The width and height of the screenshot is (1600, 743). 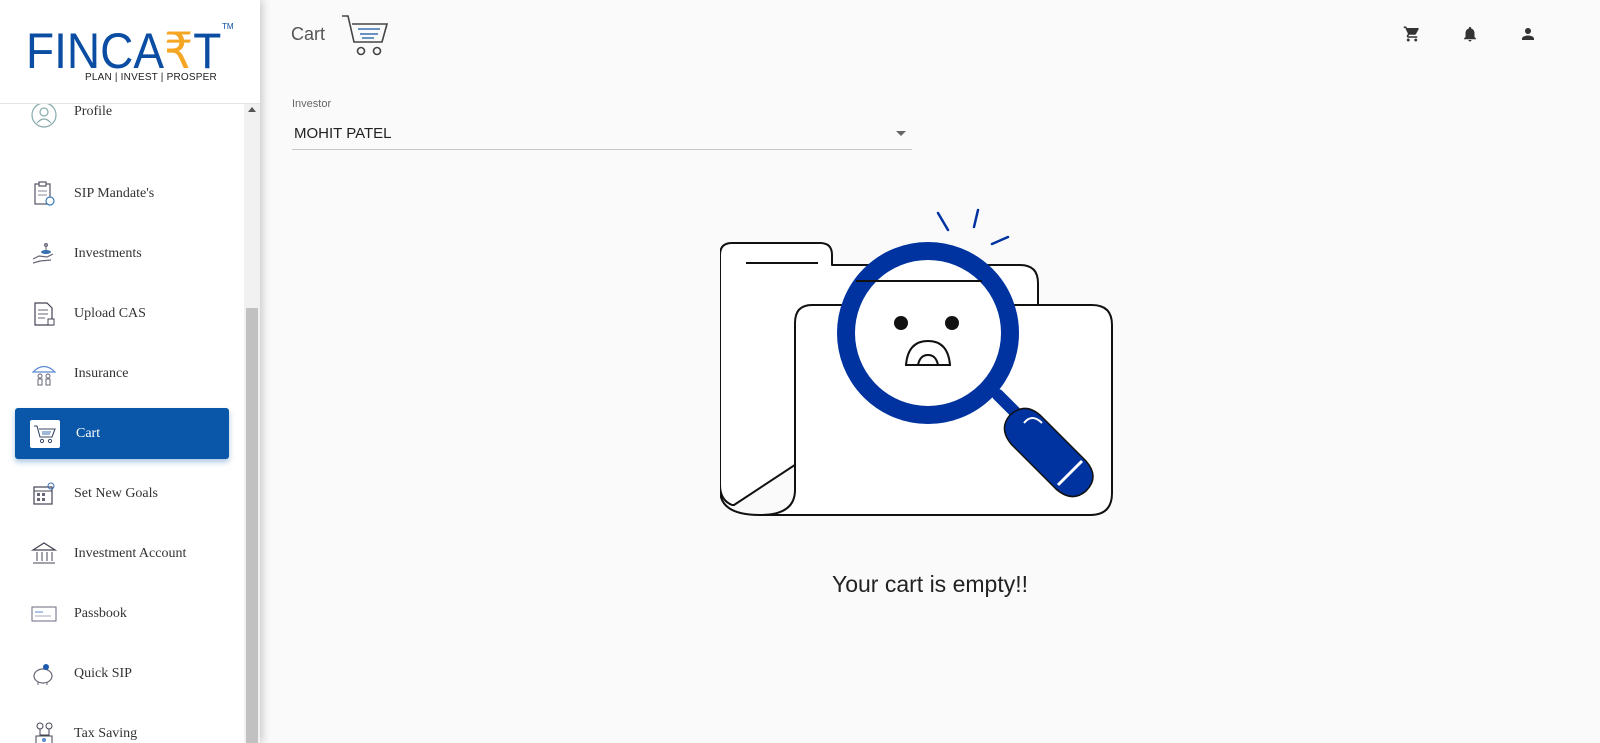 What do you see at coordinates (44, 116) in the screenshot?
I see `profile-icon` at bounding box center [44, 116].